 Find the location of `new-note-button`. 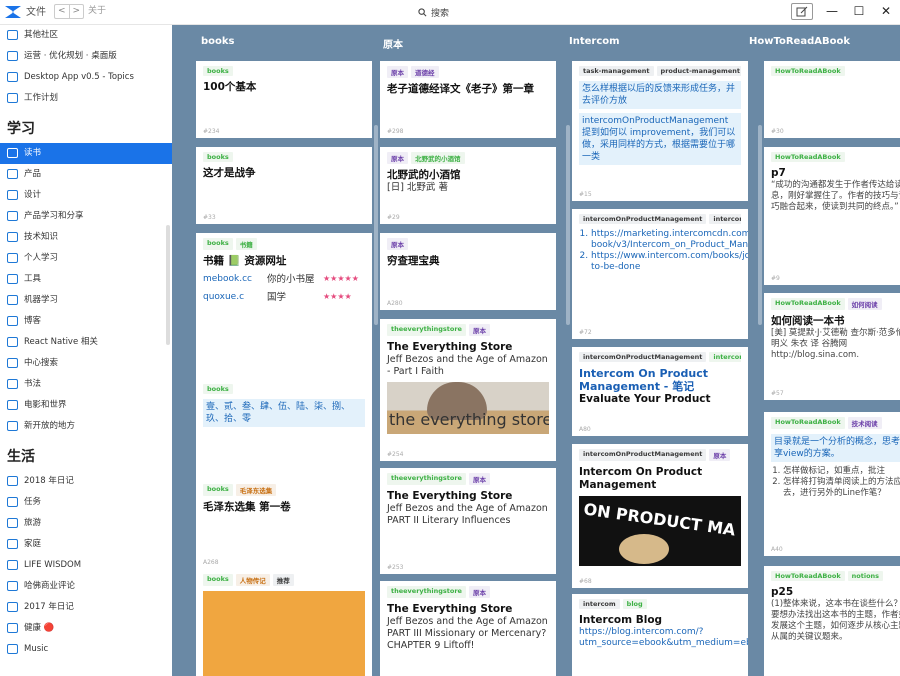

new-note-button is located at coordinates (802, 11).